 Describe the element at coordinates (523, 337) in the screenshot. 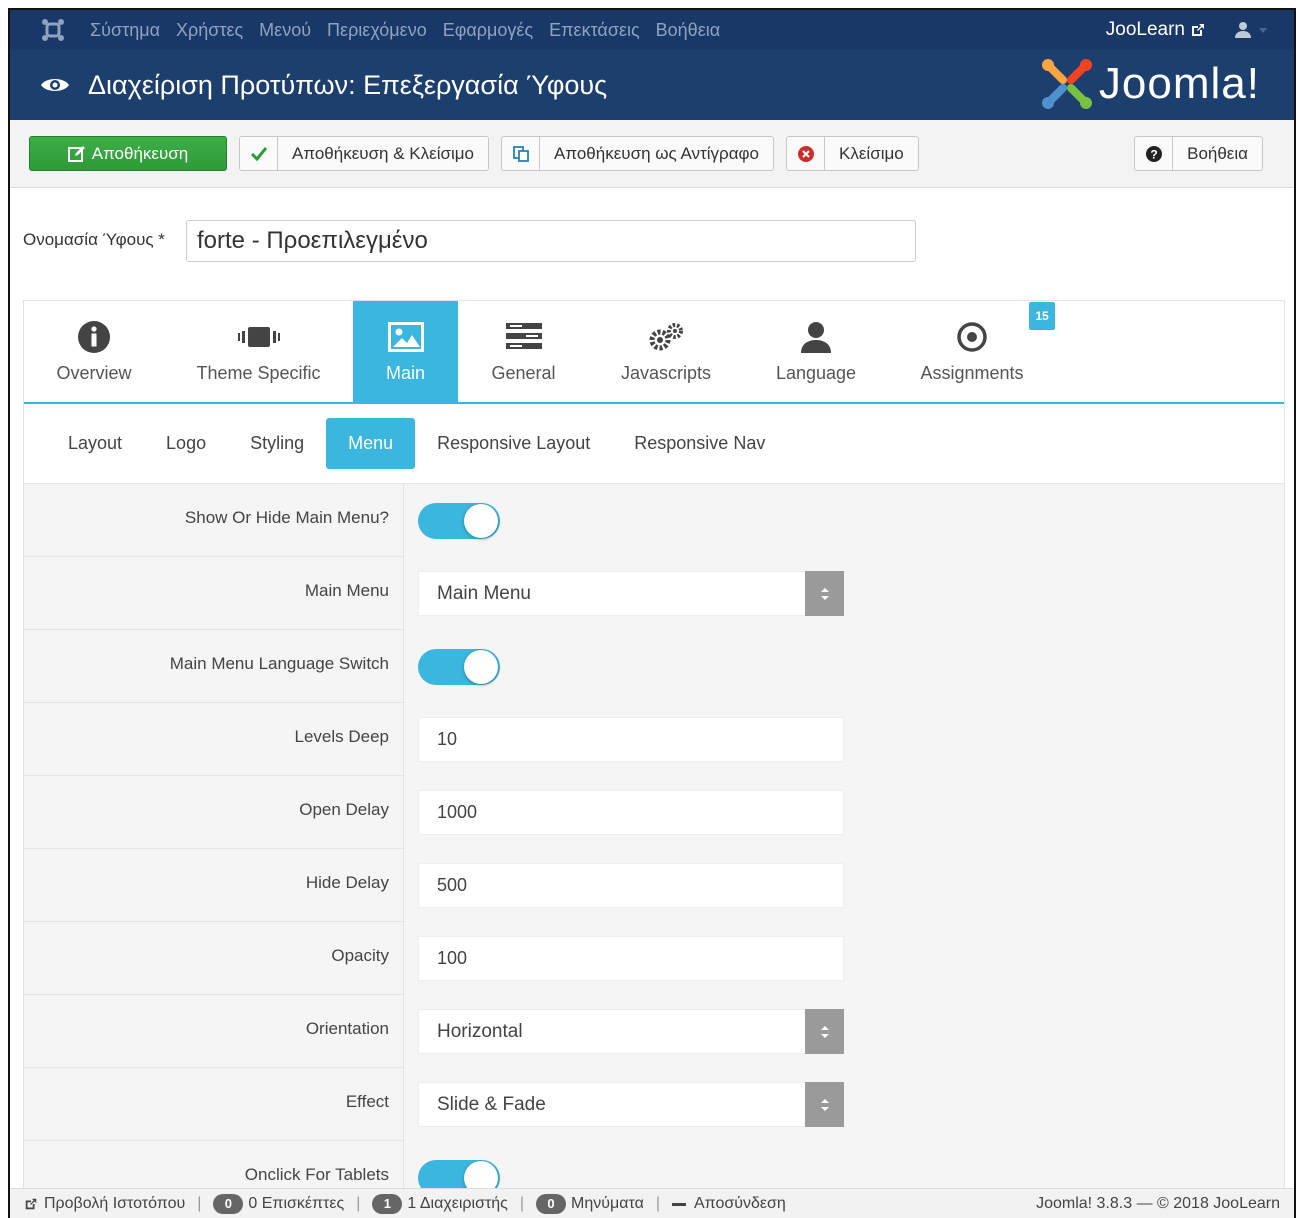

I see `list-icon` at that location.